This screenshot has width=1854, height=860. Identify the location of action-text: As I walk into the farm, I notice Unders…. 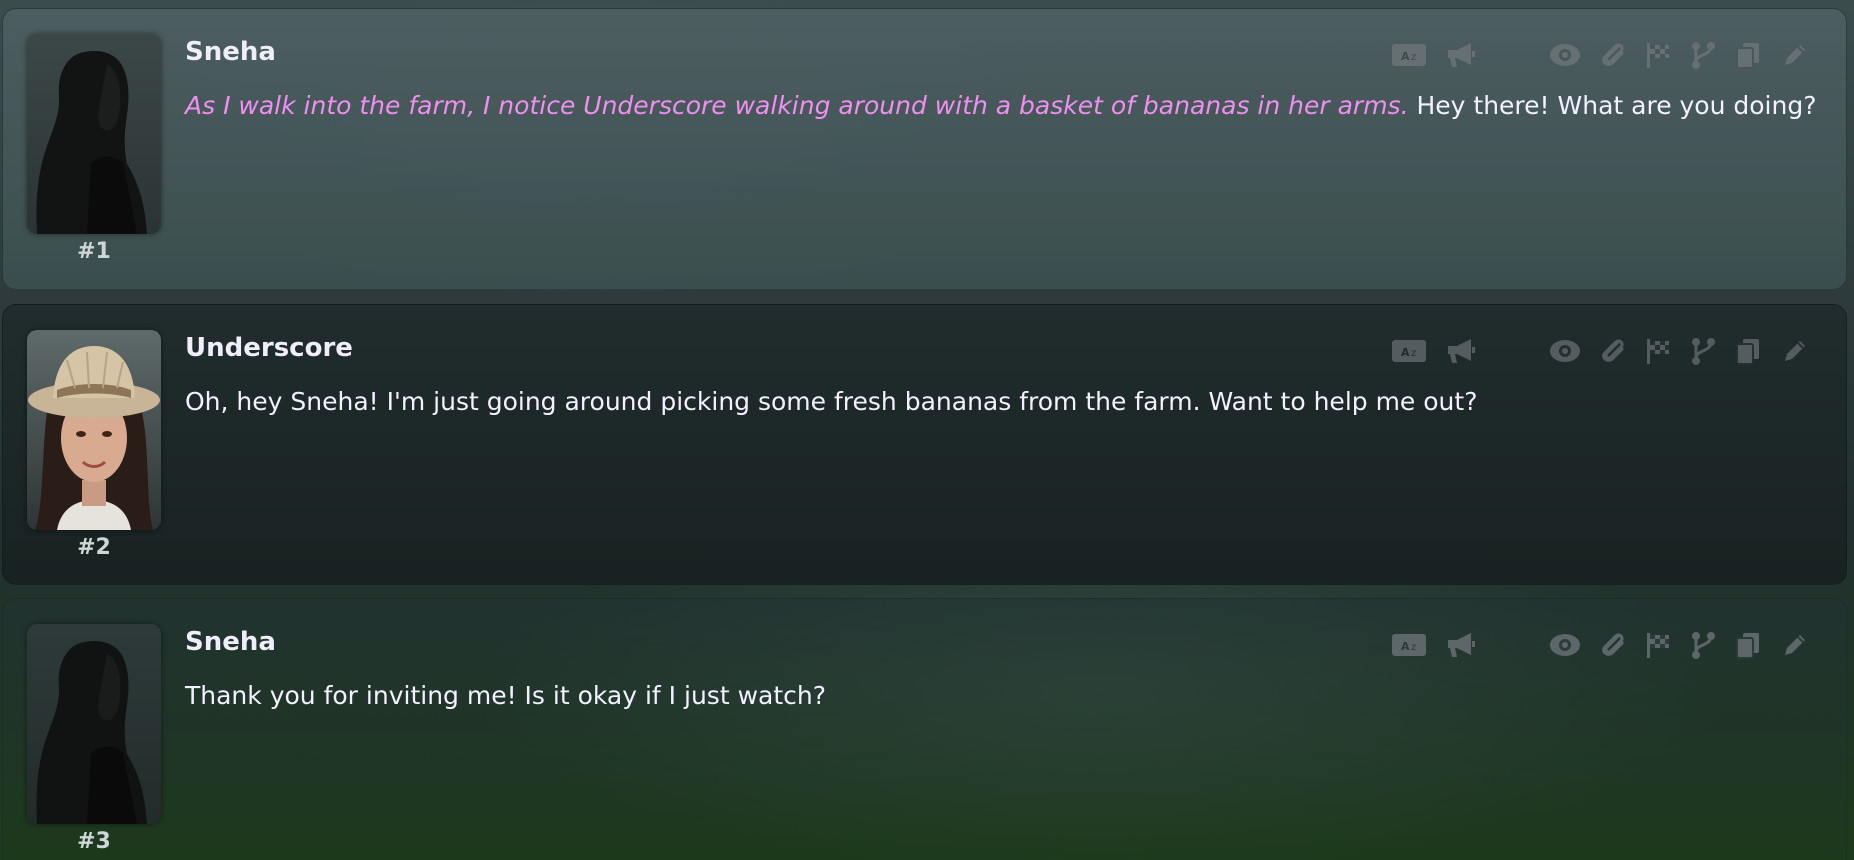
(797, 105).